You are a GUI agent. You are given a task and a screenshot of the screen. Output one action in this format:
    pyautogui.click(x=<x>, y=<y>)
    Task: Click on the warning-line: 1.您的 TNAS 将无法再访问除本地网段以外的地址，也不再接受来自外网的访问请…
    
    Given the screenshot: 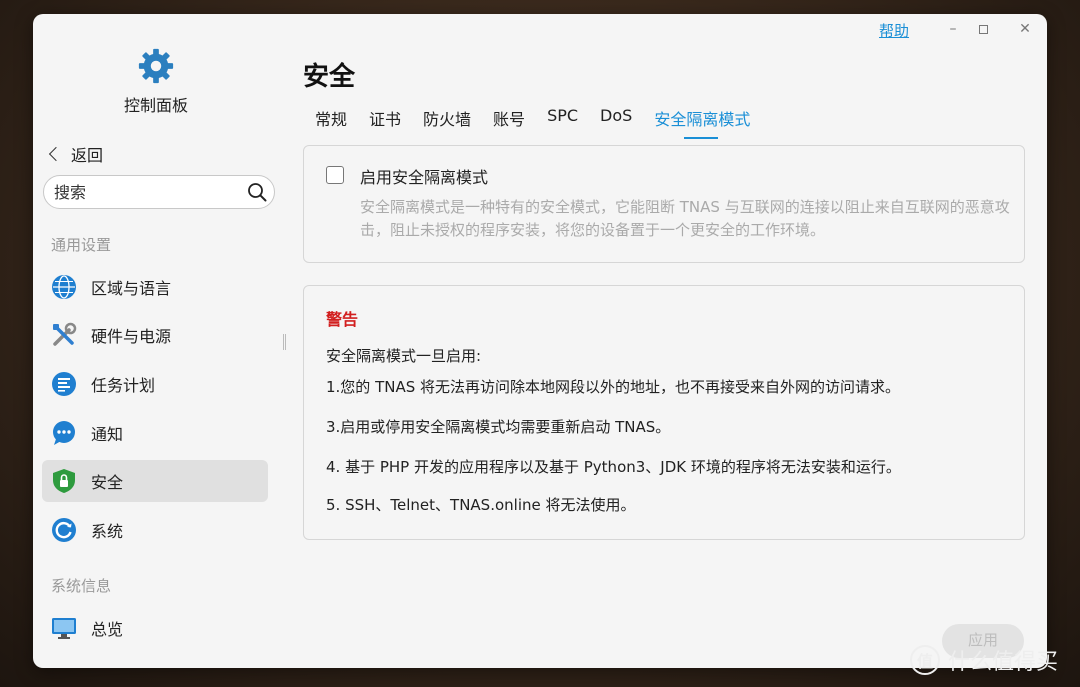 What is the action you would take?
    pyautogui.click(x=613, y=387)
    